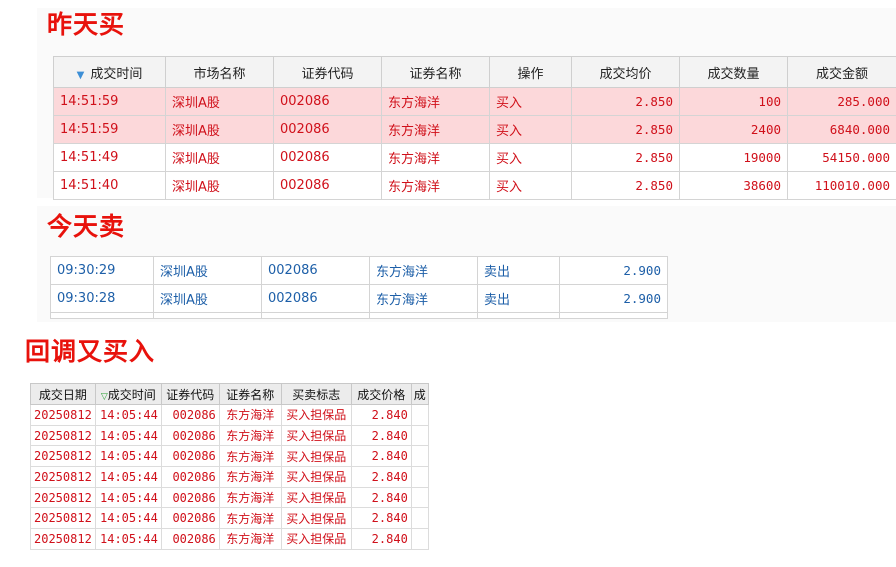 This screenshot has height=567, width=896. Describe the element at coordinates (86, 226) in the screenshot. I see `heading-today-sell: 今天卖` at that location.